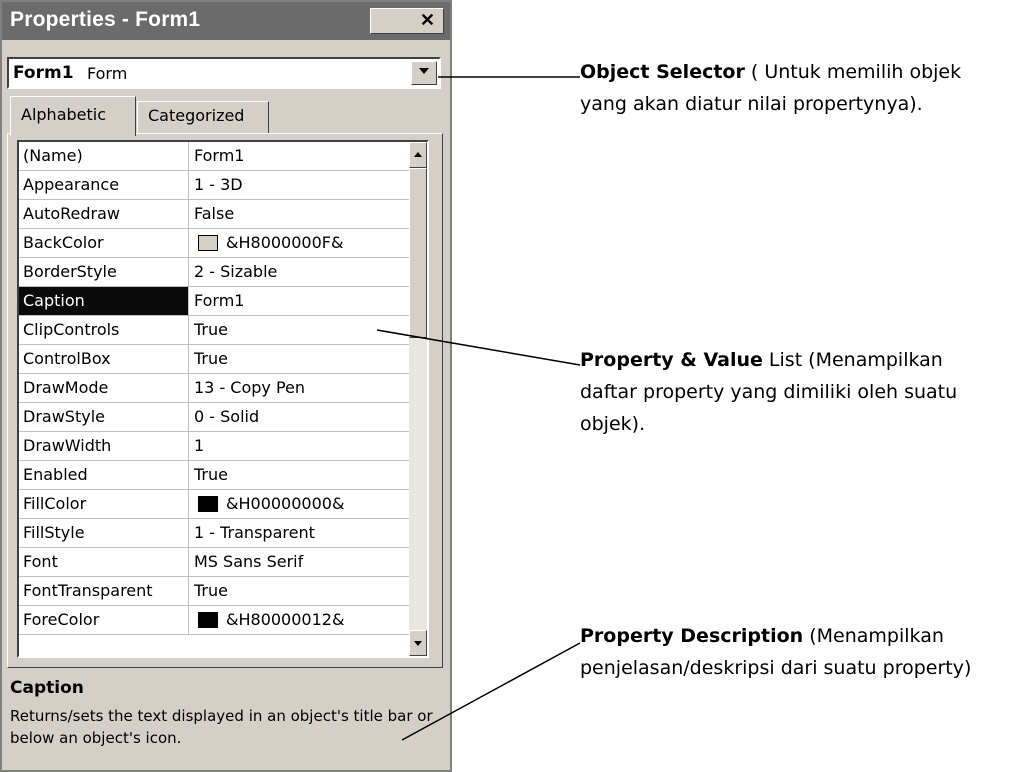 The image size is (1016, 772). I want to click on tab-categorized: Categorized, so click(203, 117).